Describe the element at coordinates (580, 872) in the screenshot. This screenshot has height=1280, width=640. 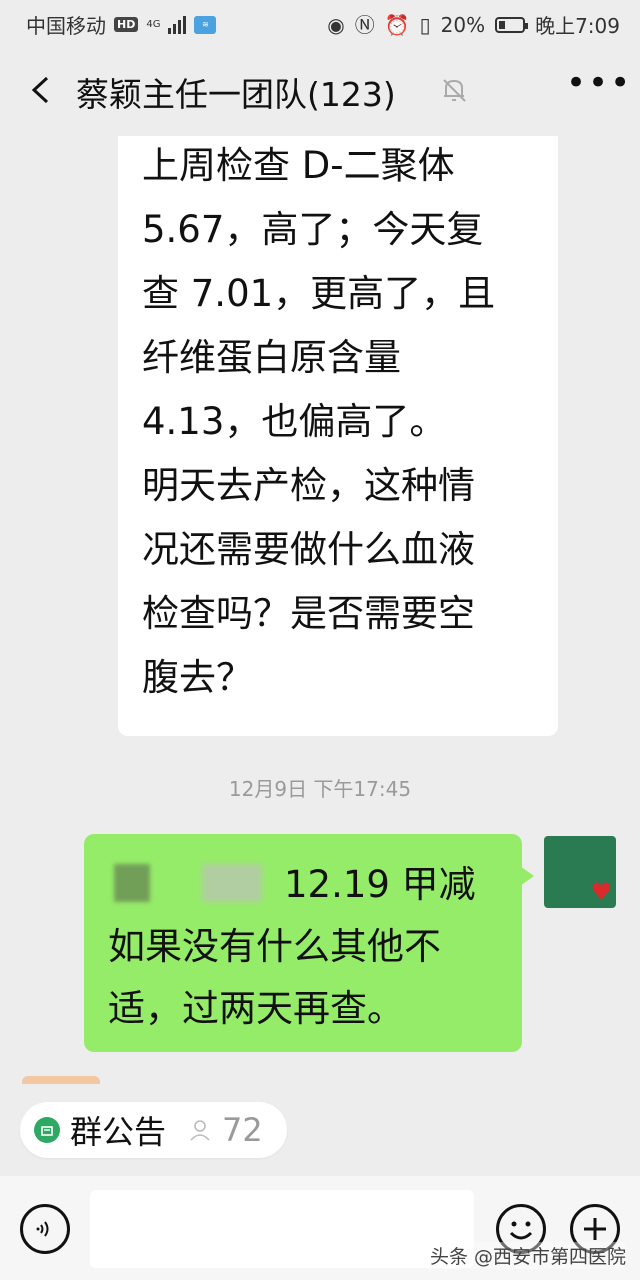
I see `avatar: ♥` at that location.